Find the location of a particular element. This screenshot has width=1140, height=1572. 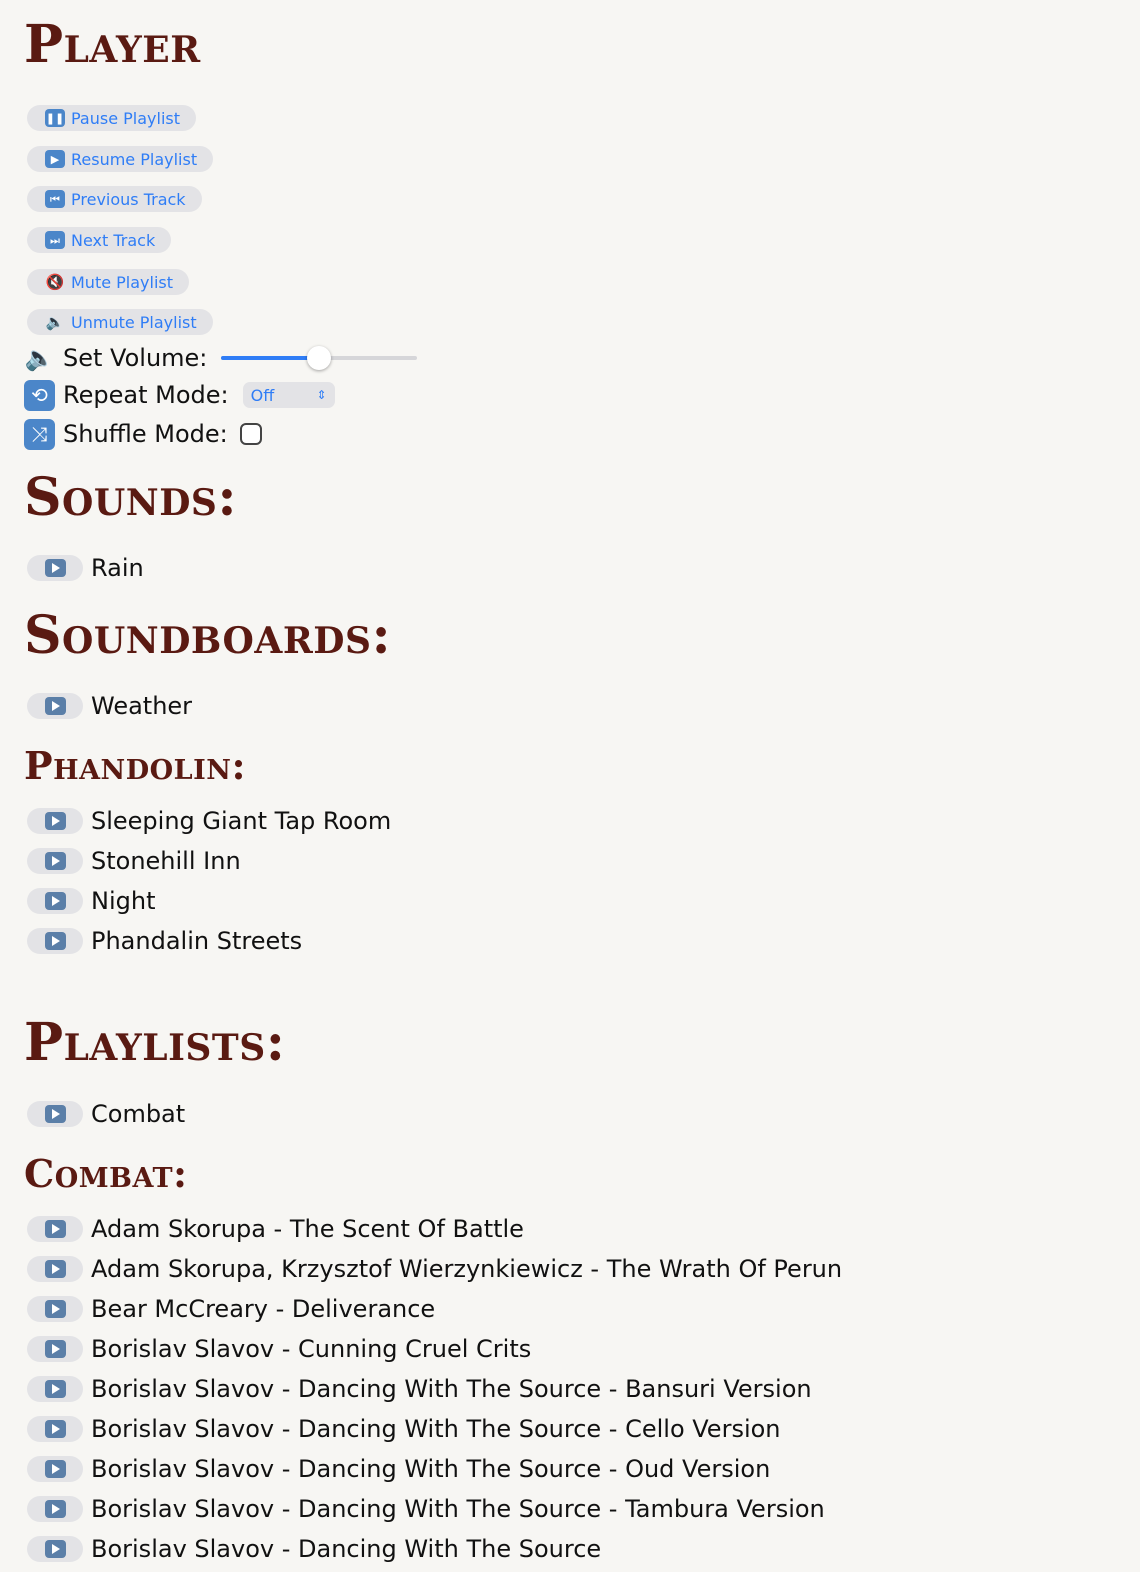

shuffle-label: Shuffle Mode: is located at coordinates (145, 434).